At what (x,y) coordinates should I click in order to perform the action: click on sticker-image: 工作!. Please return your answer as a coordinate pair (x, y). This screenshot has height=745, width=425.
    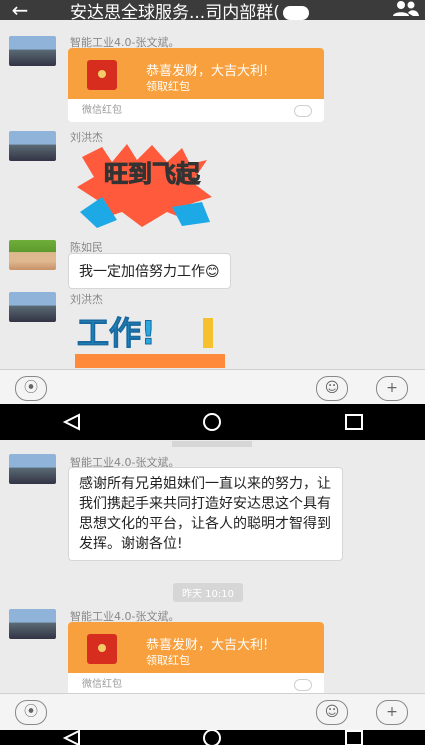
    Looking at the image, I should click on (150, 337).